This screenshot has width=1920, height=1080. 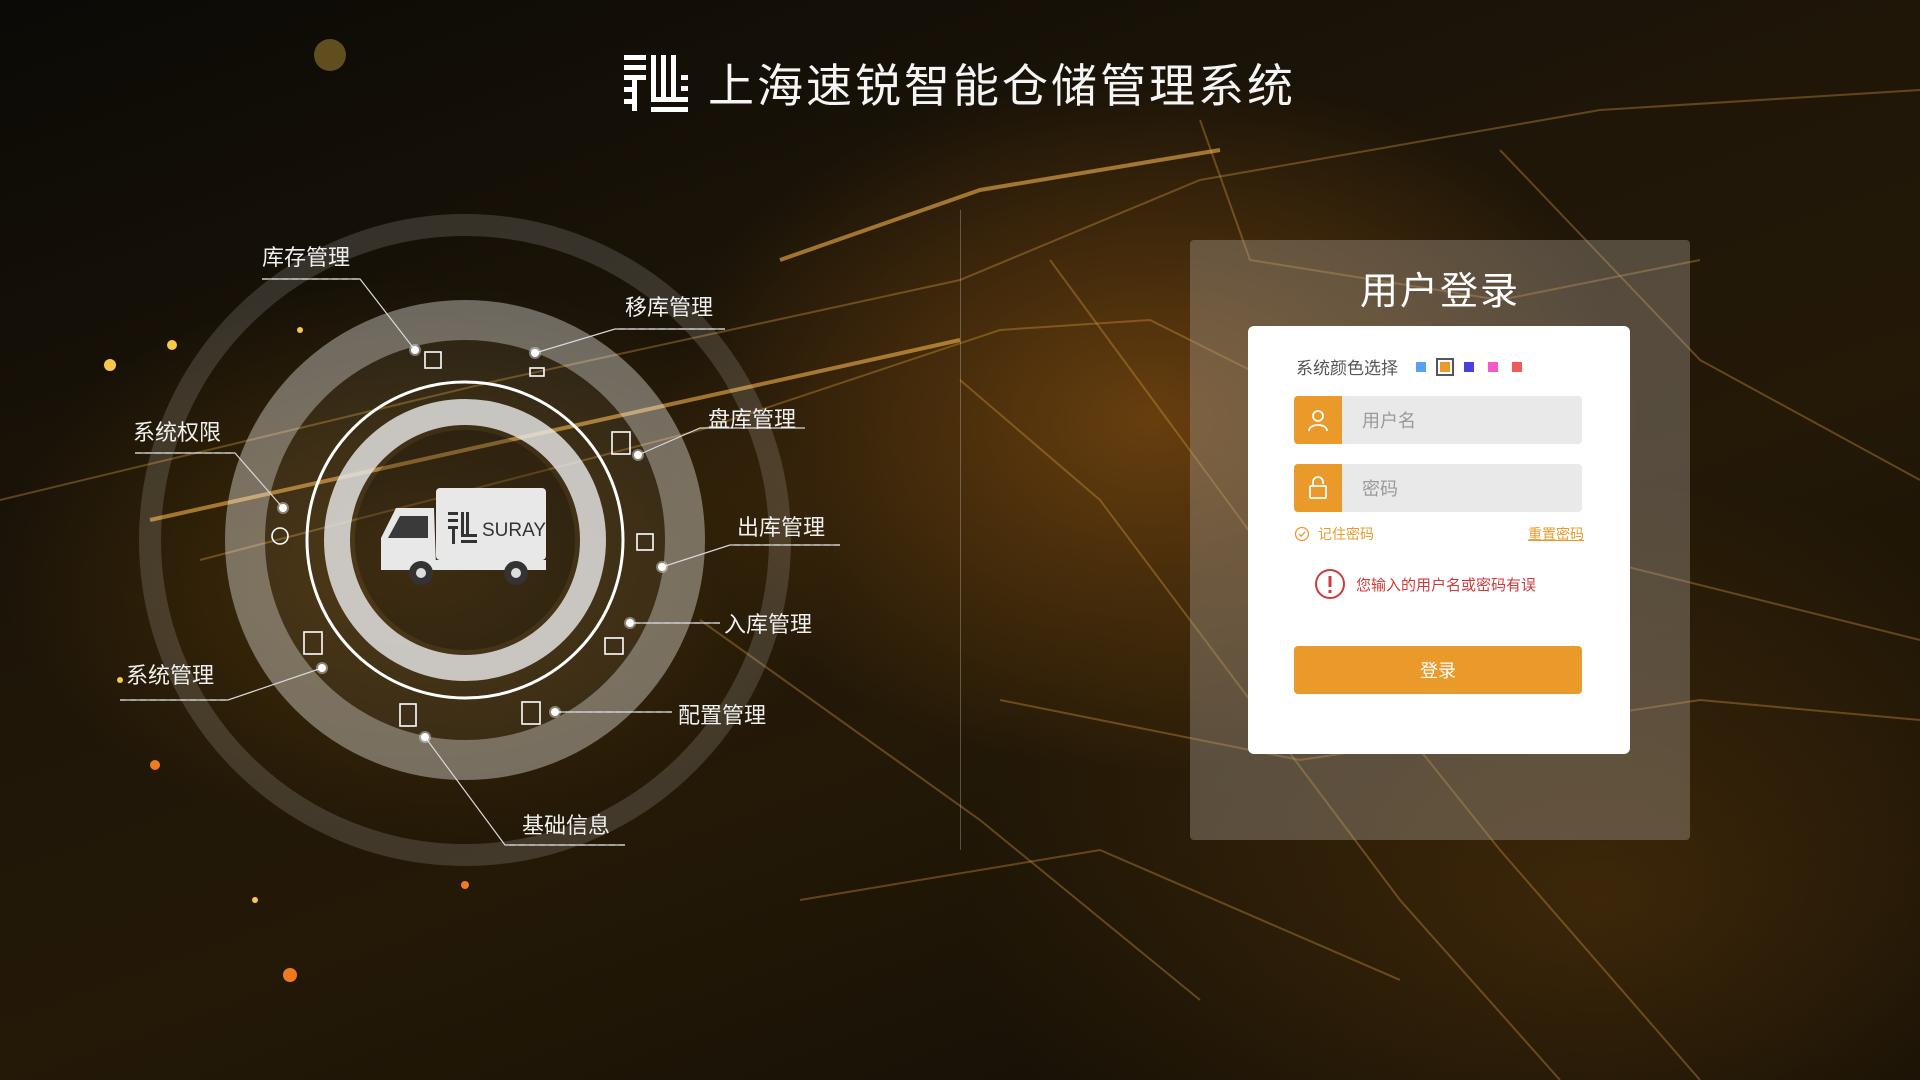 What do you see at coordinates (752, 418) in the screenshot?
I see `module-stocktake: 盘库管理` at bounding box center [752, 418].